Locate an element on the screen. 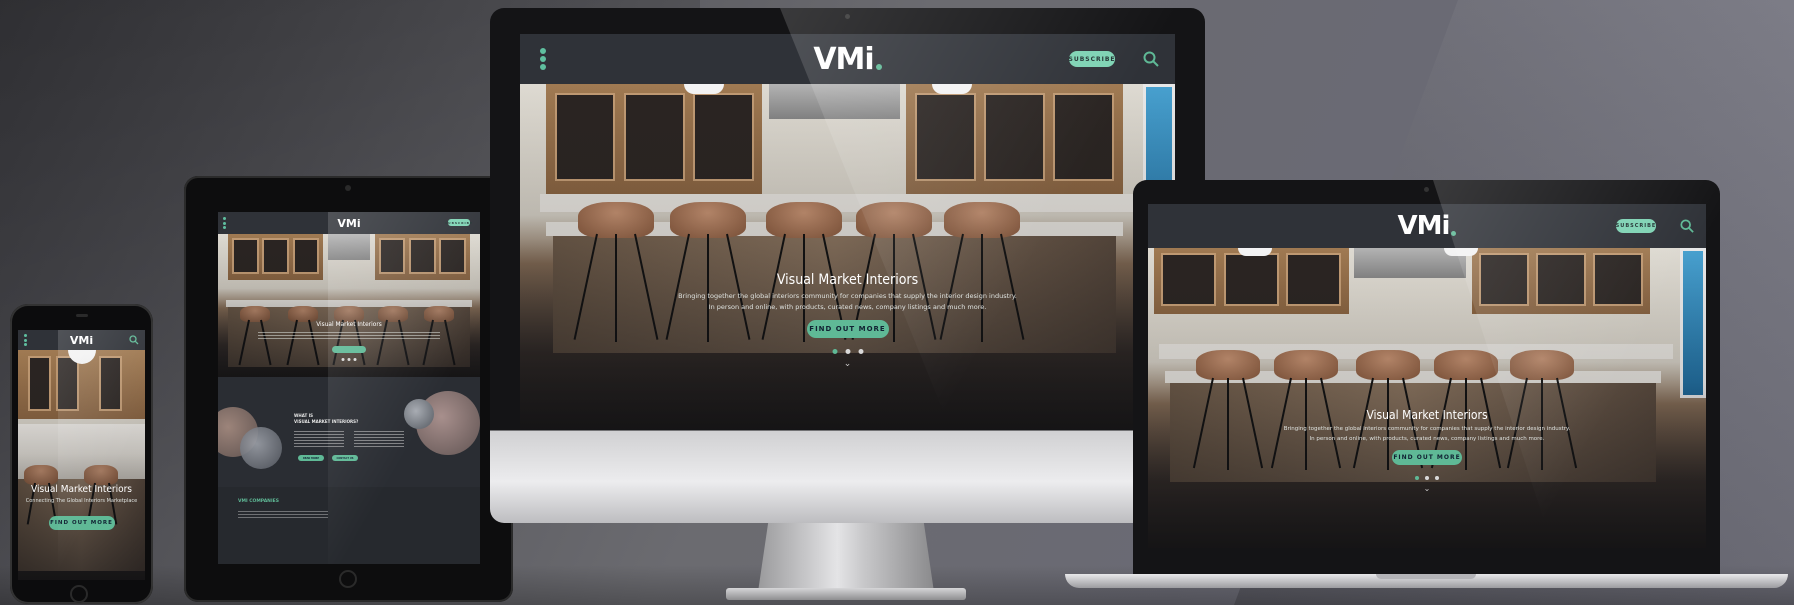 The width and height of the screenshot is (1794, 605). laptop-header: VMi SUBSCRIBE is located at coordinates (1427, 226).